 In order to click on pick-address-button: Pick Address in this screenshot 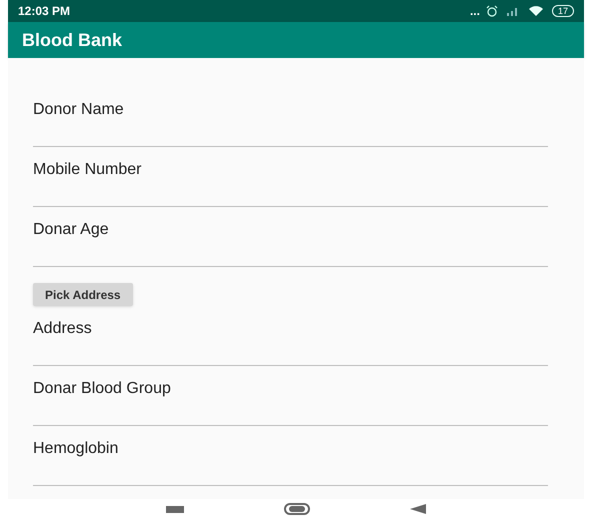, I will do `click(83, 294)`.